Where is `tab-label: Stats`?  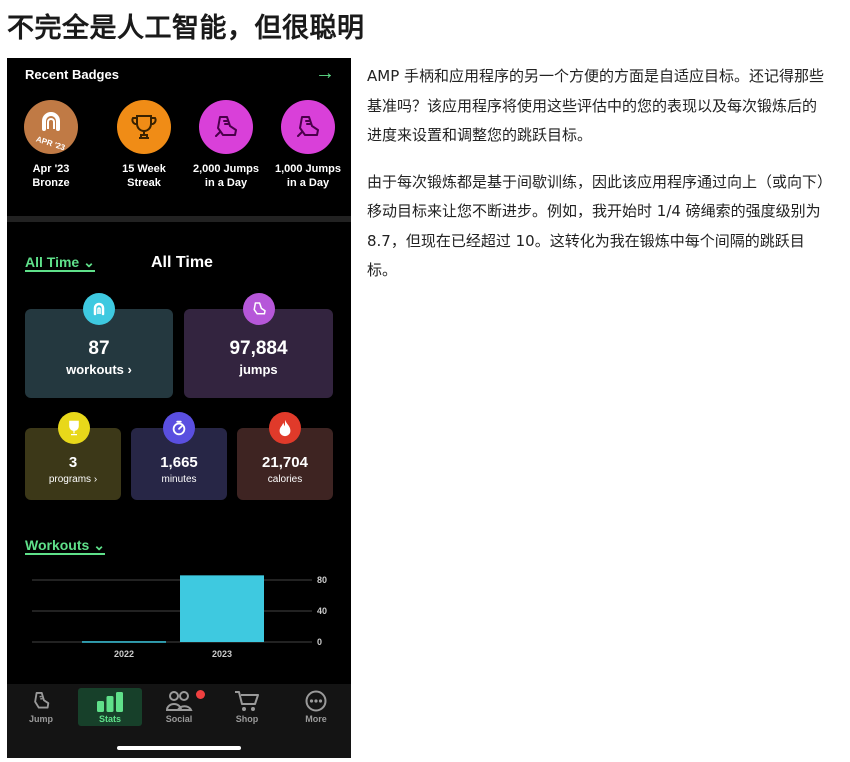
tab-label: Stats is located at coordinates (109, 719).